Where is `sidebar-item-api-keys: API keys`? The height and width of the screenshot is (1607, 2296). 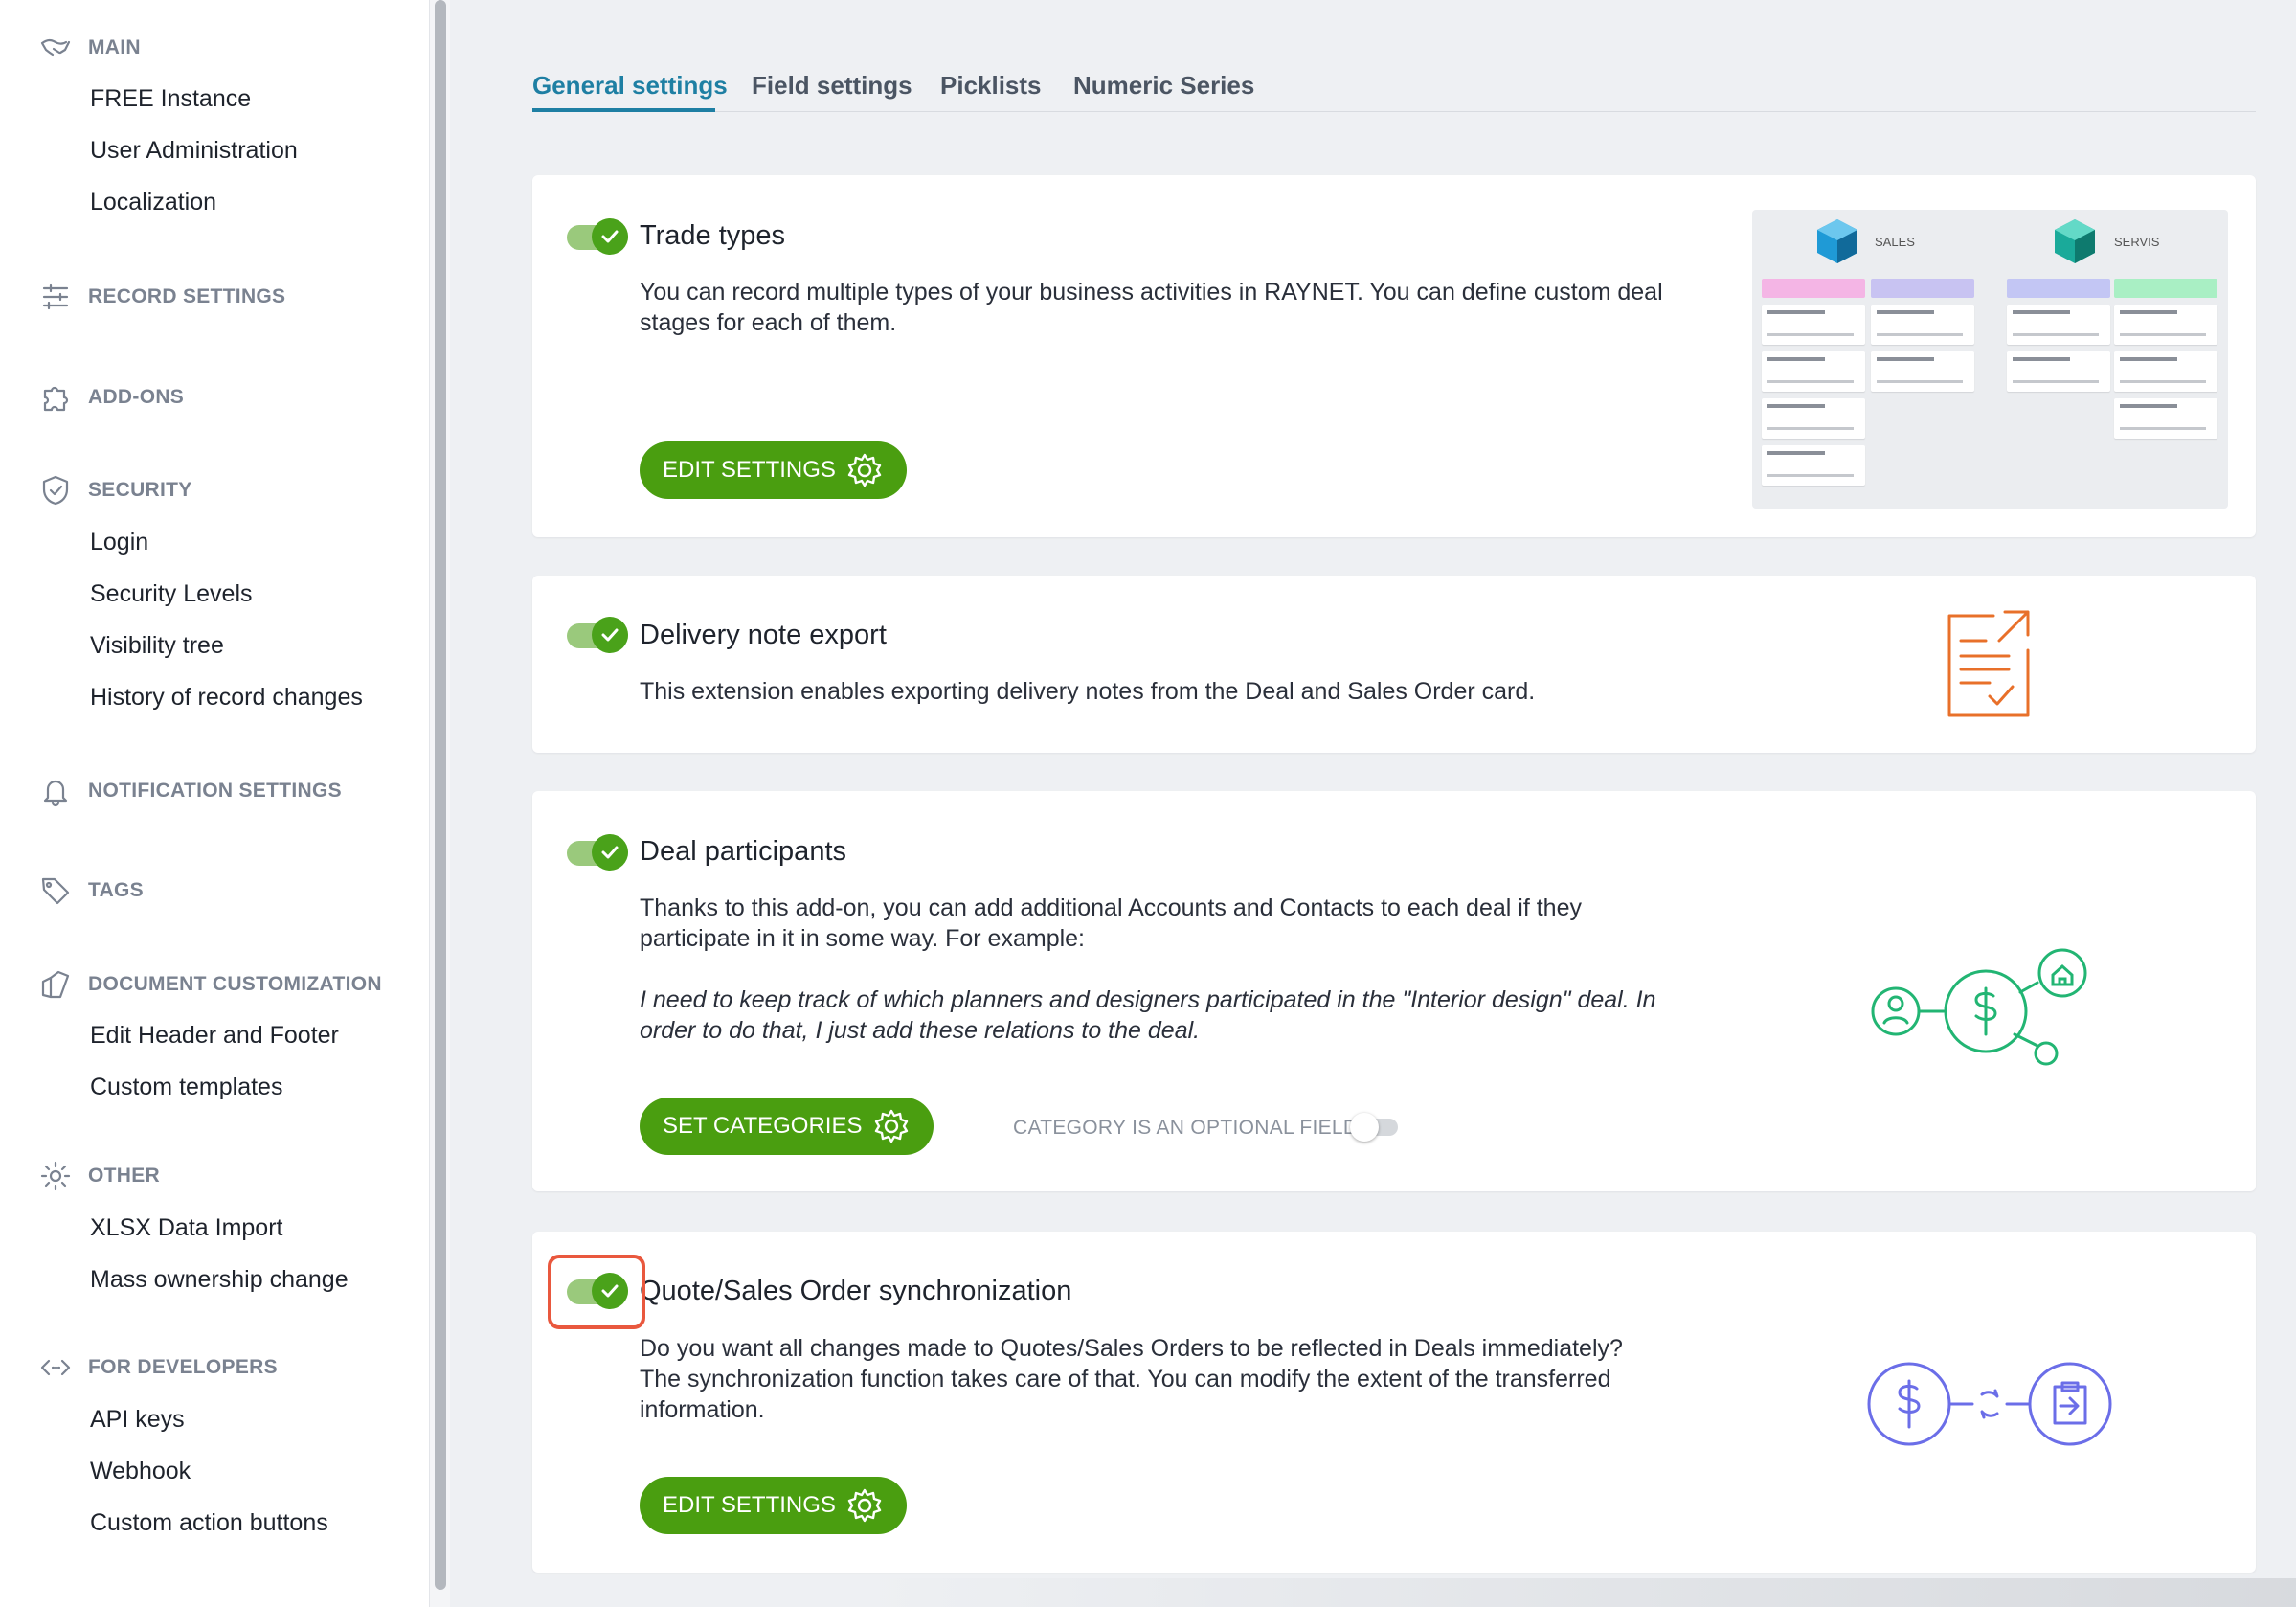
sidebar-item-api-keys: API keys is located at coordinates (137, 1420).